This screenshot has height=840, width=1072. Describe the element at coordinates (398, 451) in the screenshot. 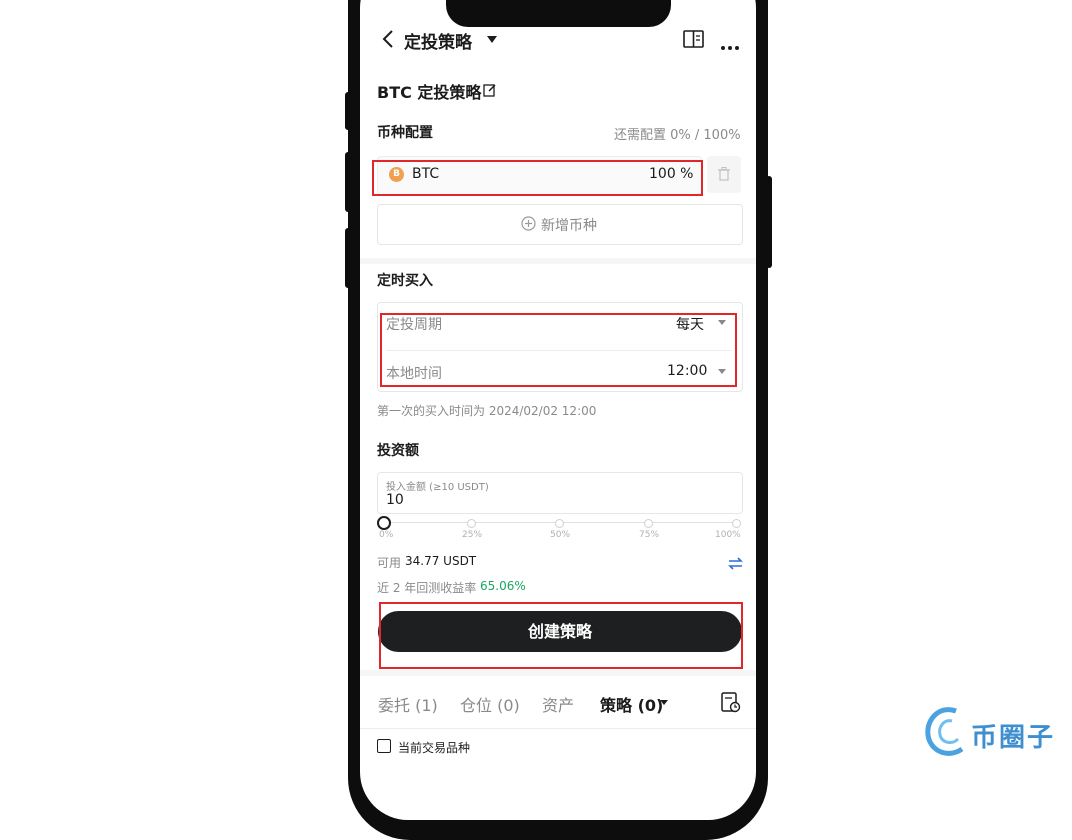

I see `investment-label: 投资额` at that location.